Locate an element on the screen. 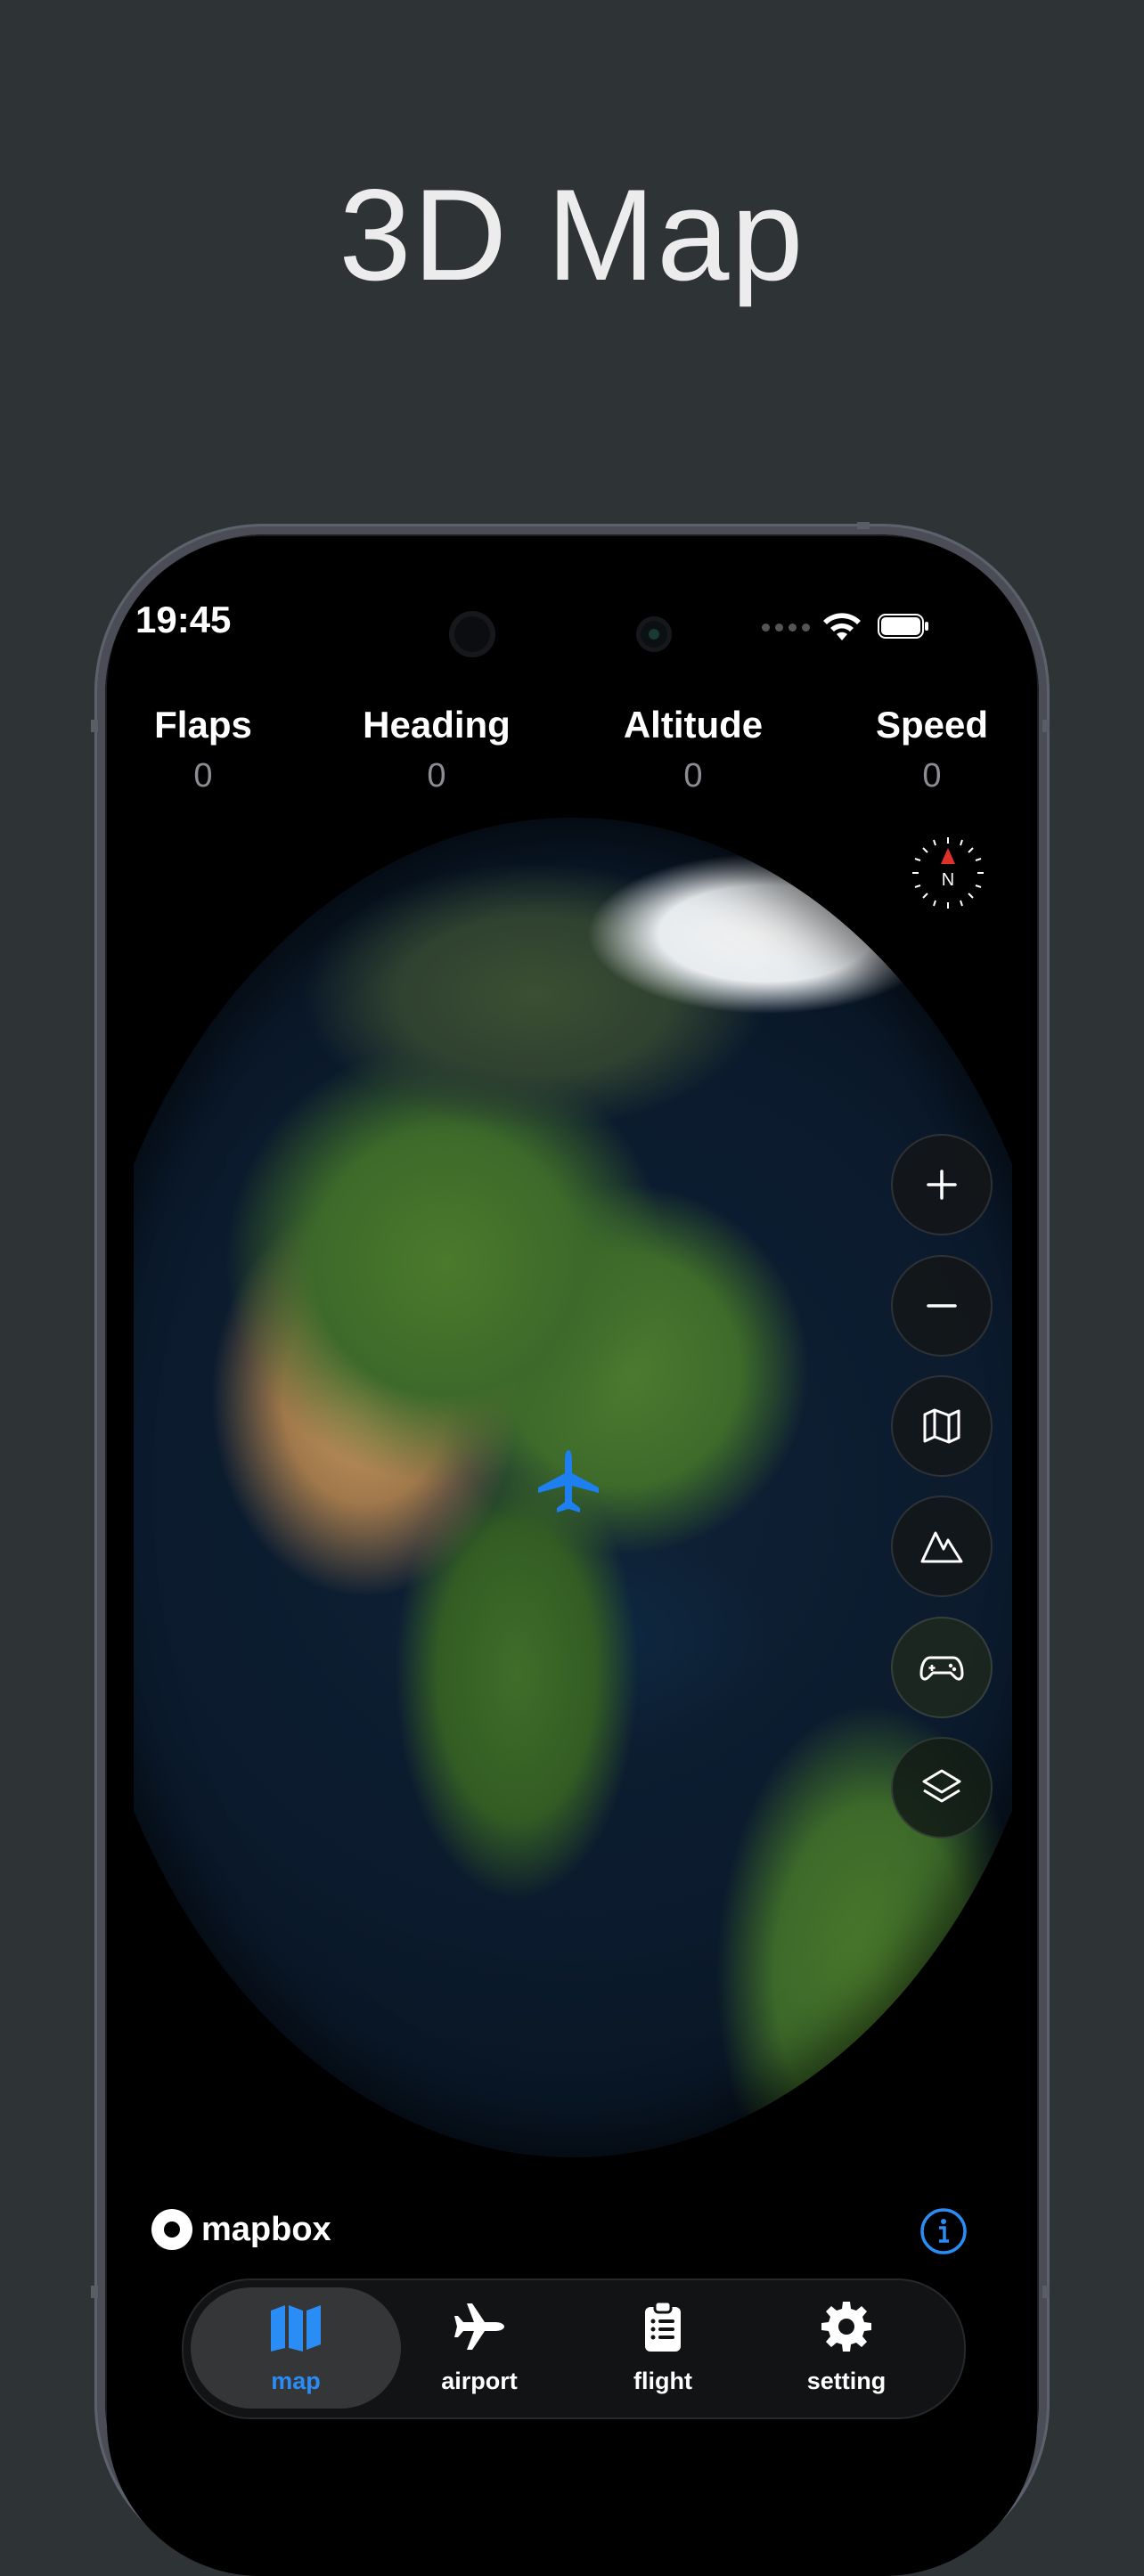 This screenshot has height=2576, width=1144. promo-title: 3D Map is located at coordinates (572, 235).